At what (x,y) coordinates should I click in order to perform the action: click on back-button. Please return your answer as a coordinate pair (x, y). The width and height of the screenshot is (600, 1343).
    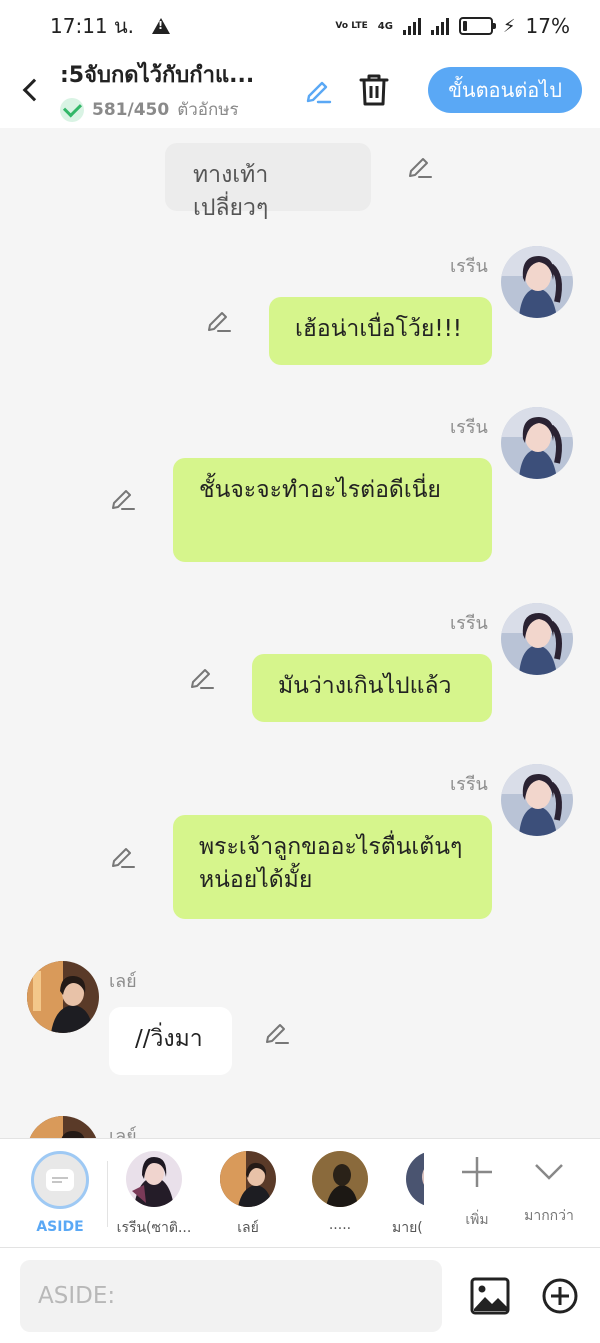
    Looking at the image, I should click on (30, 90).